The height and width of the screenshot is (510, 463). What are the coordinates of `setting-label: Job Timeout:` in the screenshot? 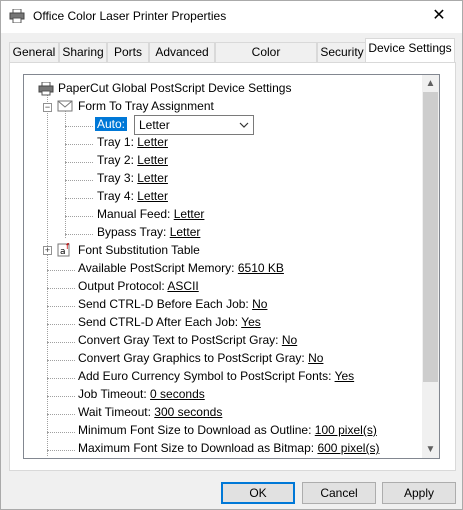 It's located at (112, 394).